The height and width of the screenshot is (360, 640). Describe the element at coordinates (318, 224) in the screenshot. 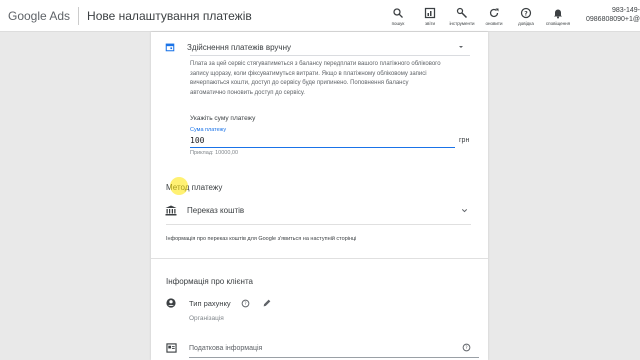

I see `payment-method-divider` at that location.